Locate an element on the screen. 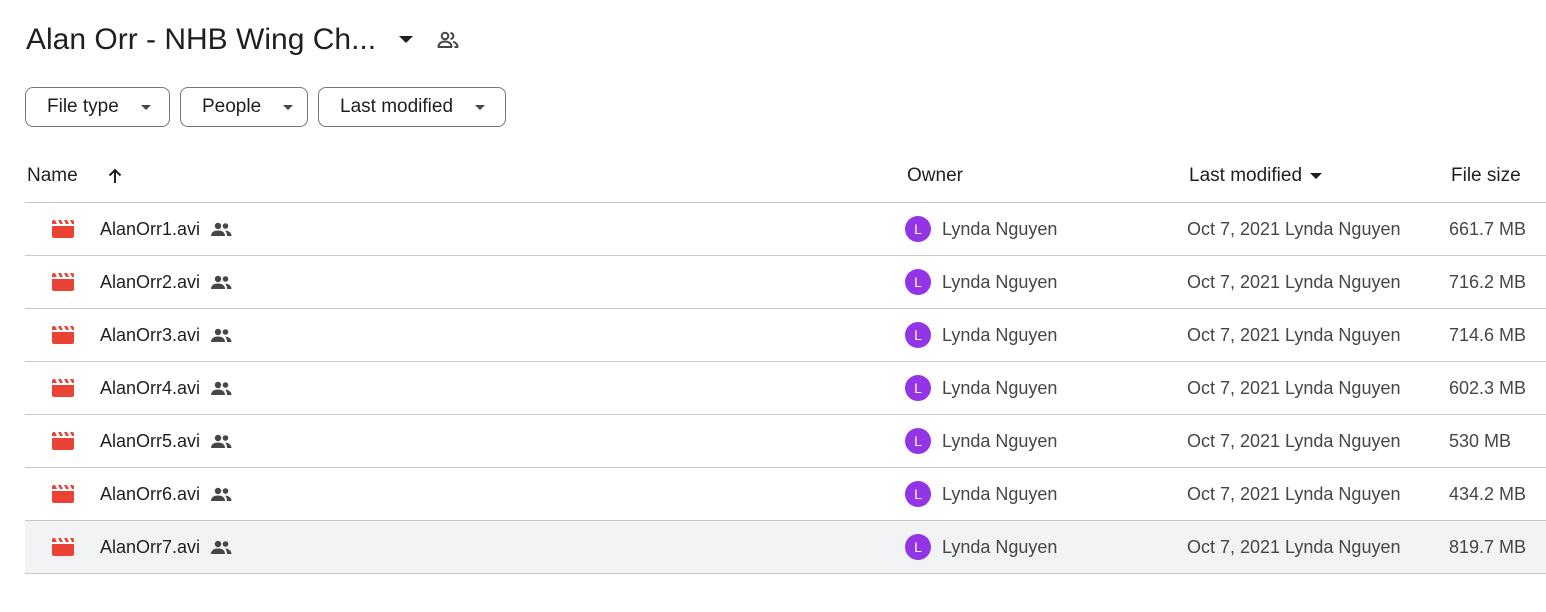 The image size is (1546, 612). name-cell: AlanOrr5.avi is located at coordinates (465, 441).